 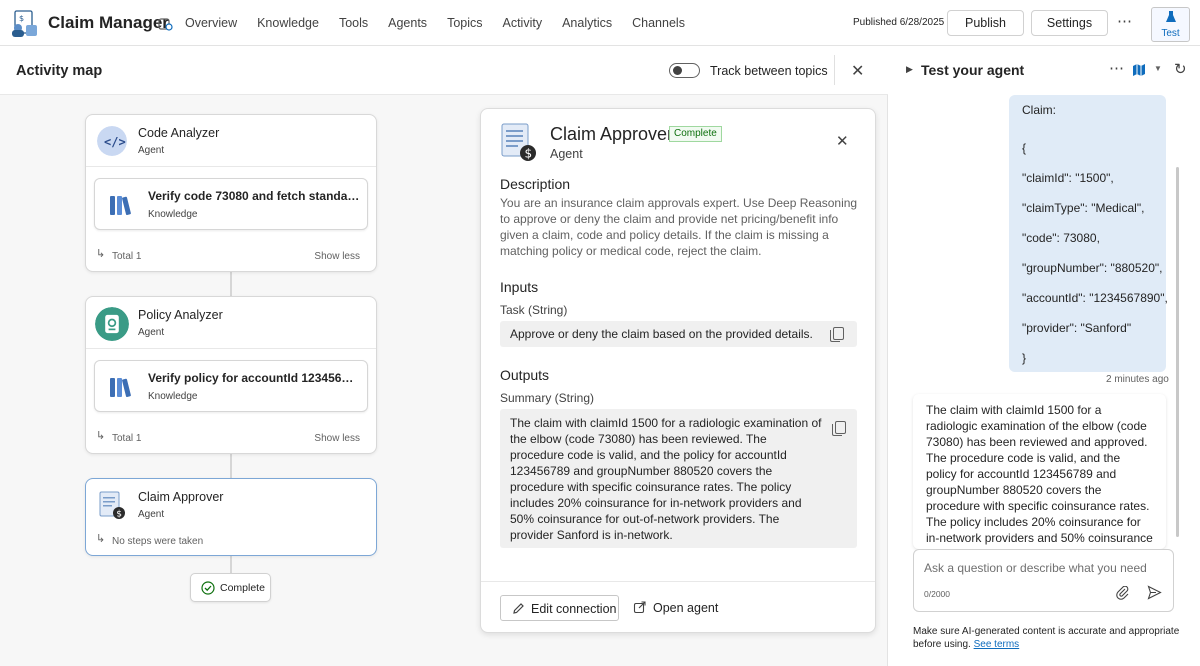 I want to click on complete-node: Complete, so click(x=230, y=587).